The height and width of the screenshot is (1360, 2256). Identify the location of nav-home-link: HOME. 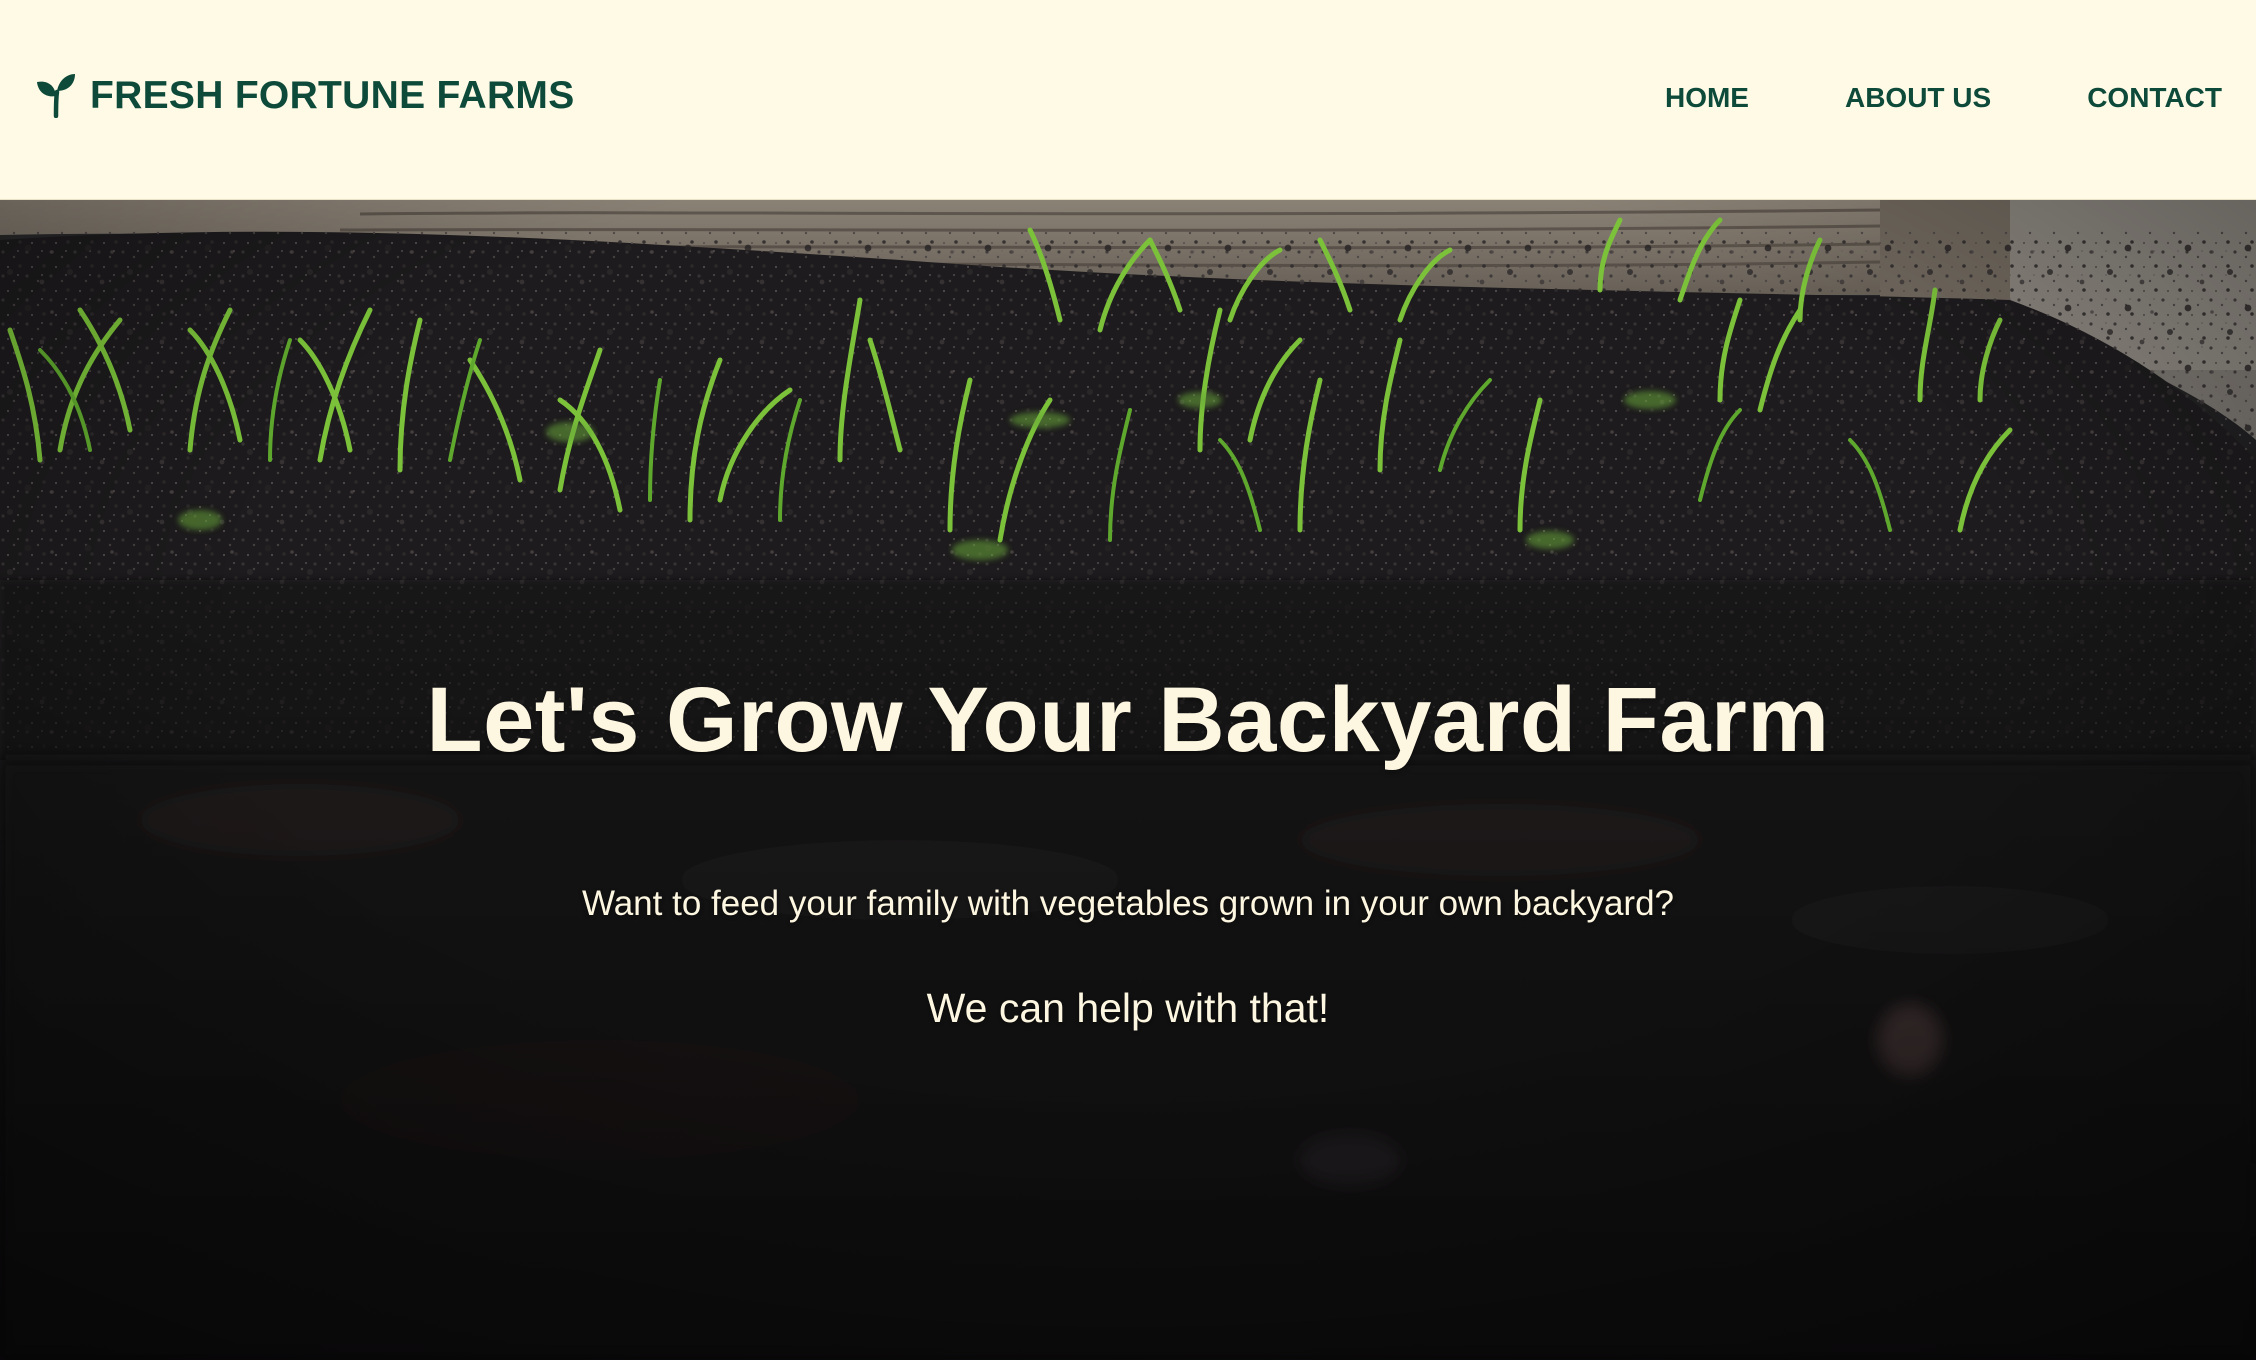
(1707, 98).